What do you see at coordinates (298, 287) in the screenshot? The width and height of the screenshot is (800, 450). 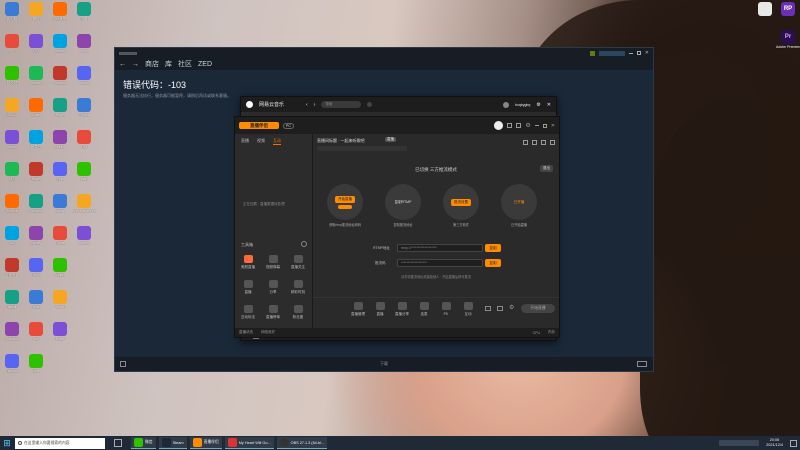 I see `tool-item: 精彩时刻` at bounding box center [298, 287].